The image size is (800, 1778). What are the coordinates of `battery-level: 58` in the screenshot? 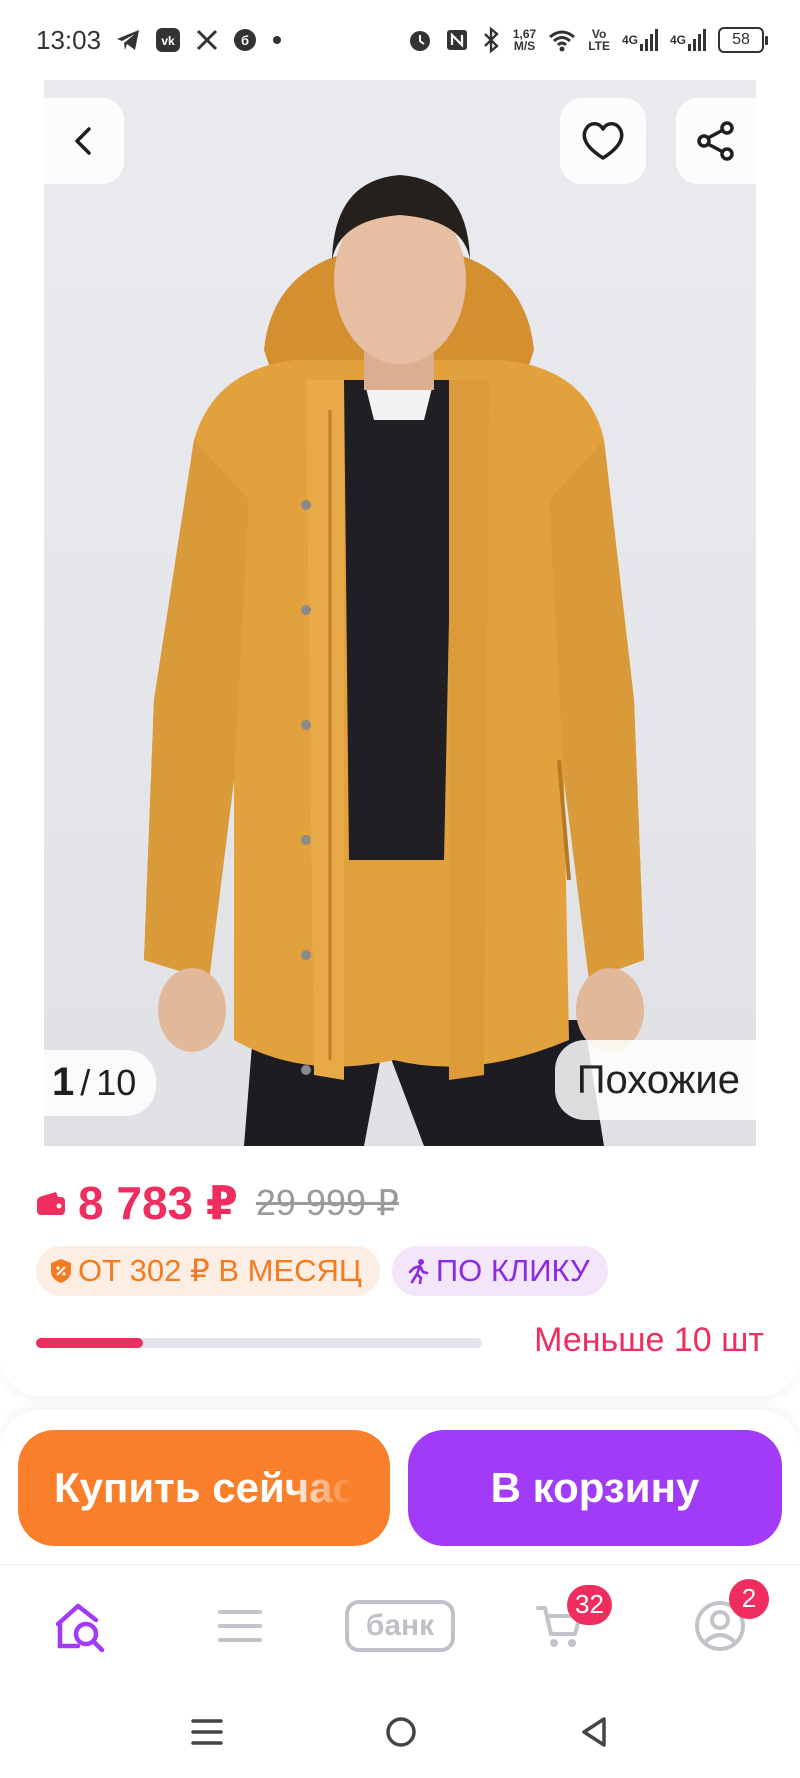 It's located at (741, 39).